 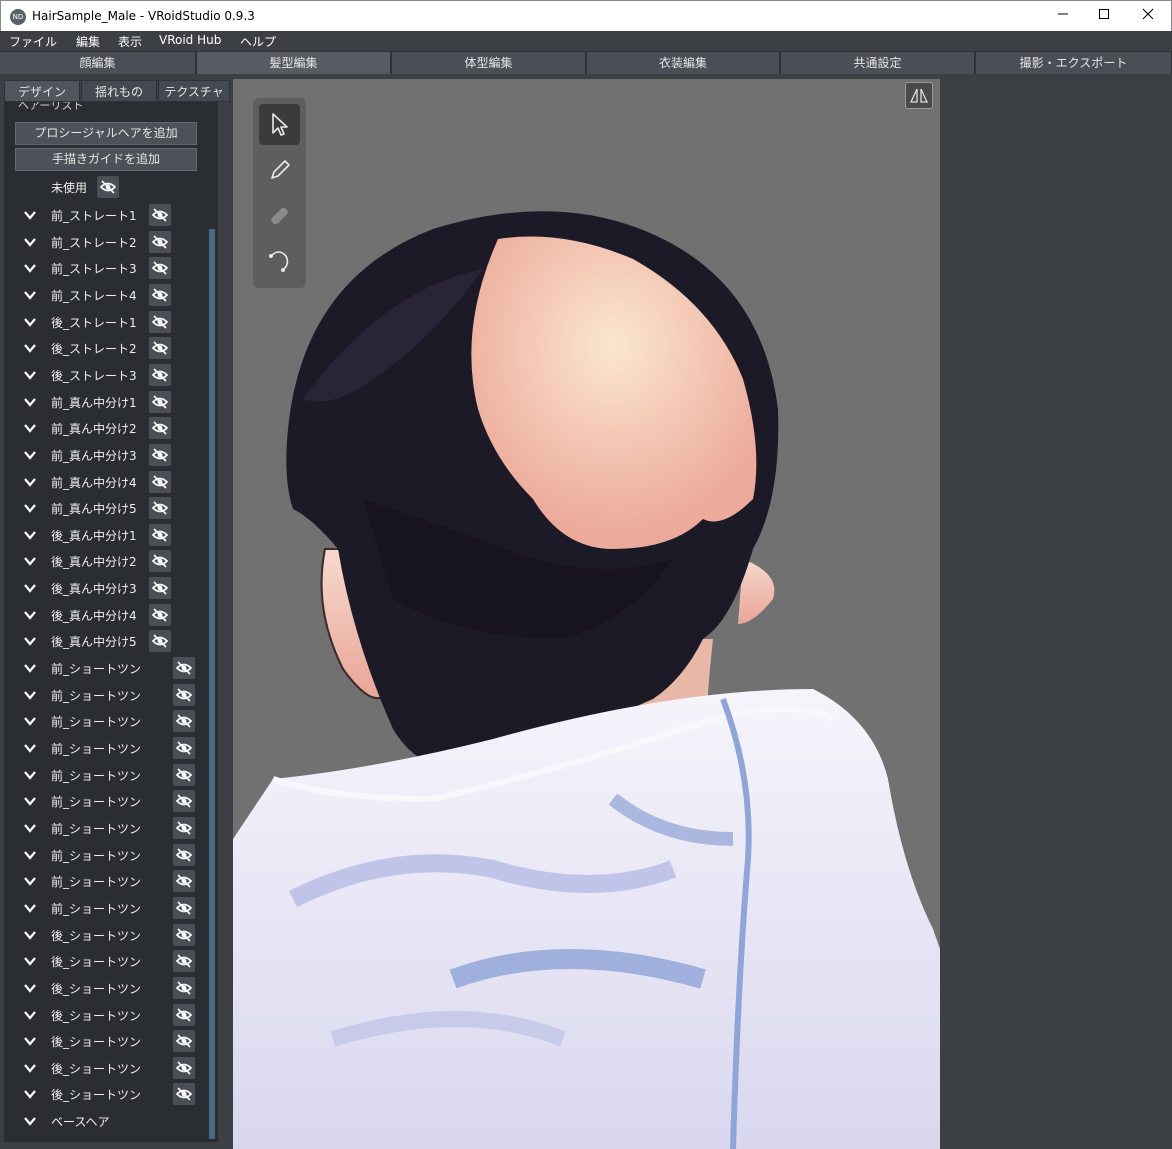 What do you see at coordinates (294, 63) in the screenshot?
I see `tab-hair-edit: 髪型編集` at bounding box center [294, 63].